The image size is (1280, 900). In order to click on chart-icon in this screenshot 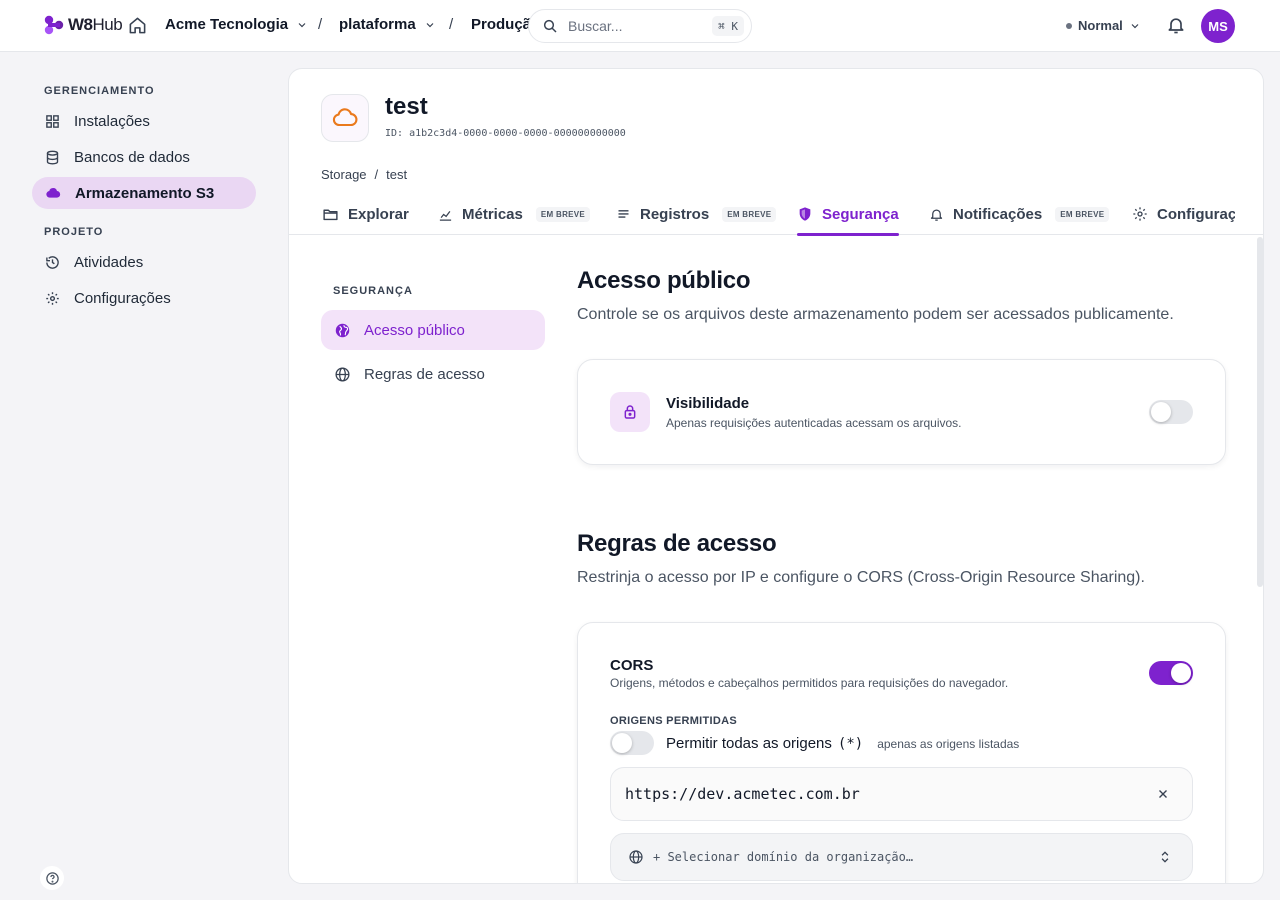, I will do `click(445, 214)`.